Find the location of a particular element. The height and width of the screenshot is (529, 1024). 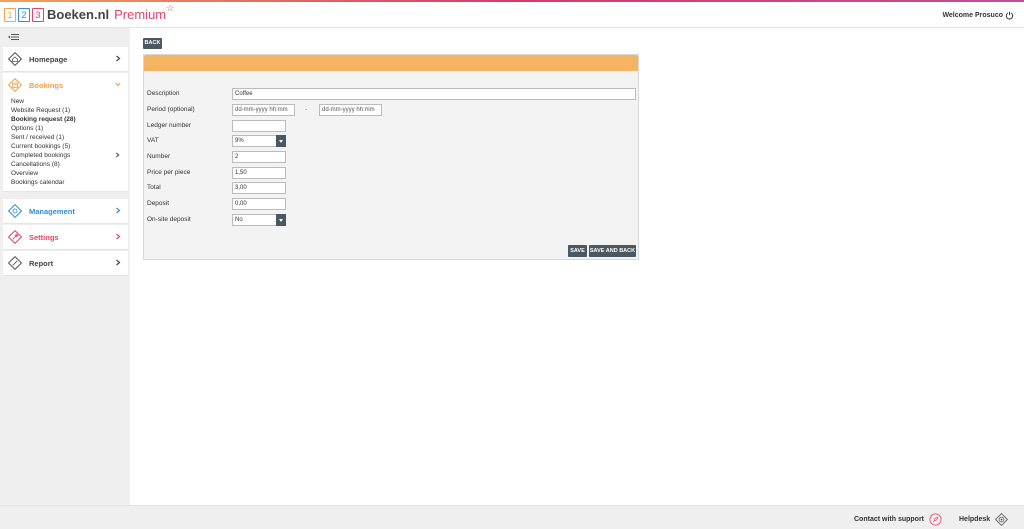

bookings-icon is located at coordinates (15, 85).